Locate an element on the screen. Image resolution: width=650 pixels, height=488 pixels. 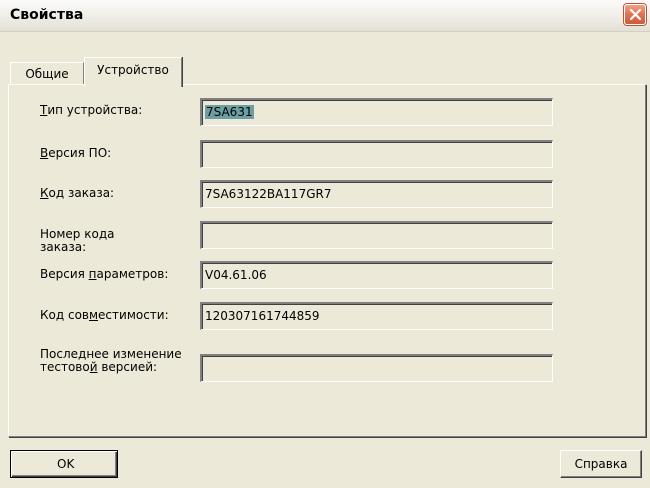
tab-general: Общие is located at coordinates (47, 73).